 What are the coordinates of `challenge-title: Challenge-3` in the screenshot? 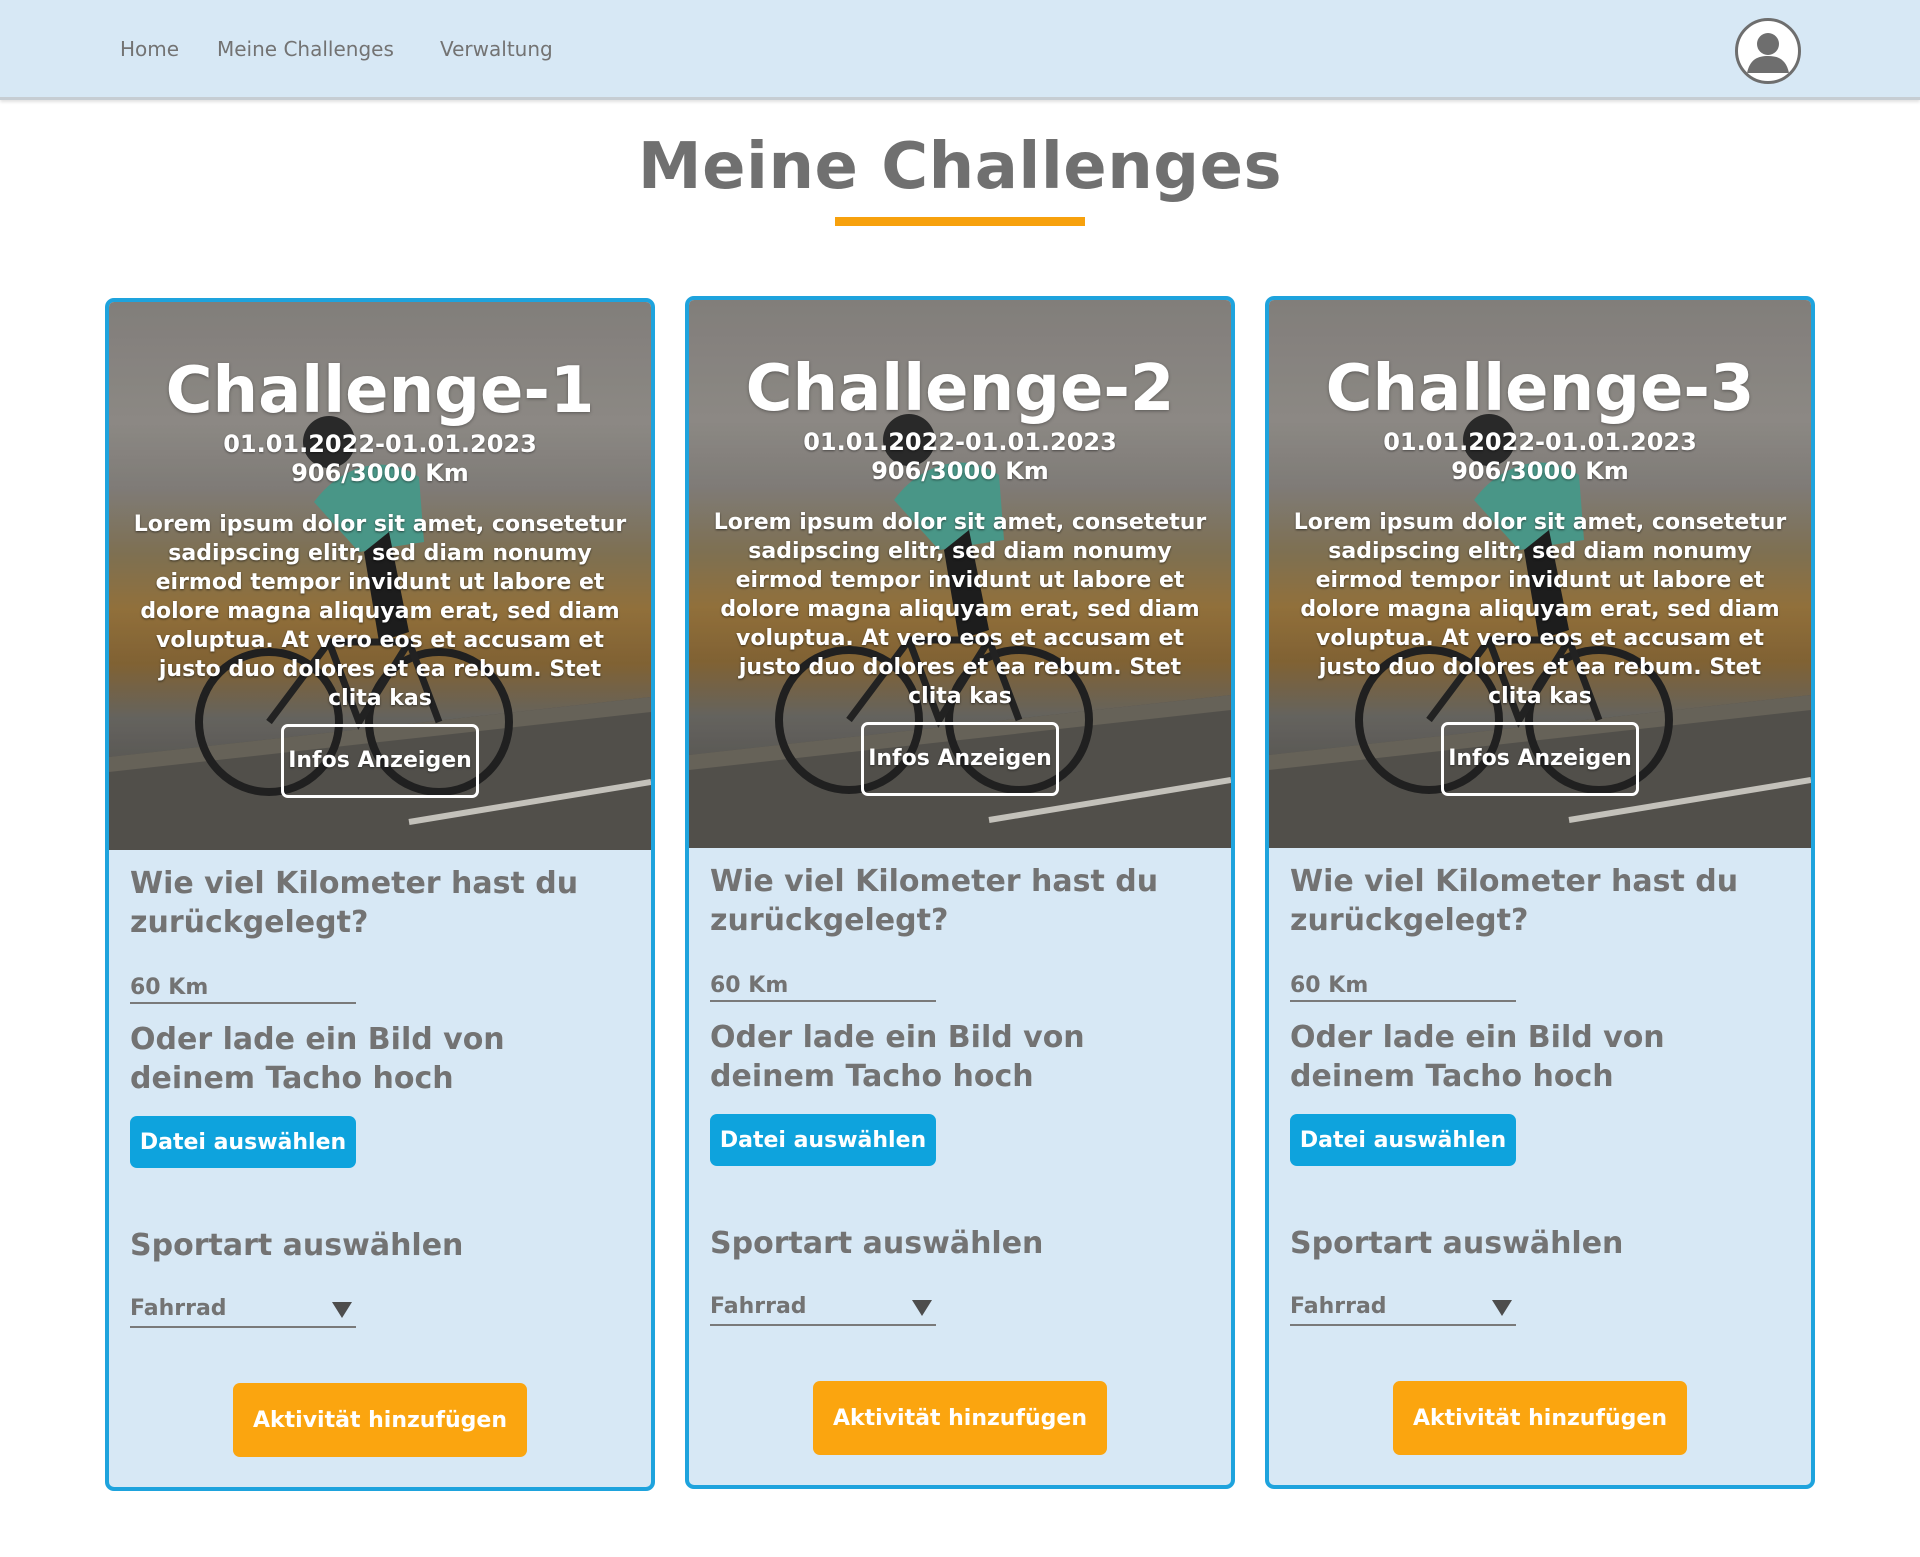 It's located at (1540, 389).